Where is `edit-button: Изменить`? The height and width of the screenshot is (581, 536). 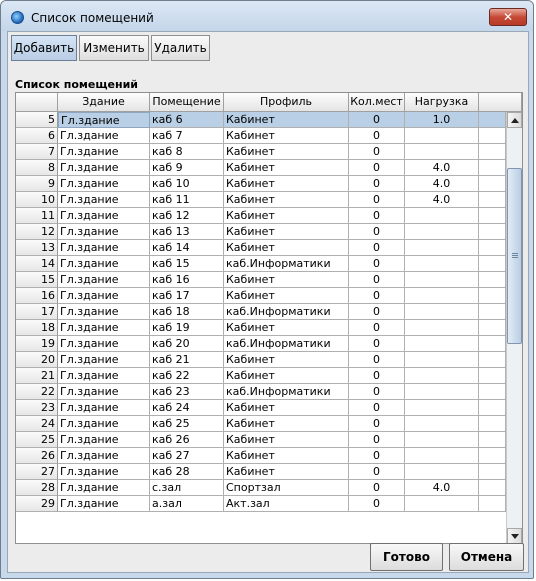 edit-button: Изменить is located at coordinates (114, 48).